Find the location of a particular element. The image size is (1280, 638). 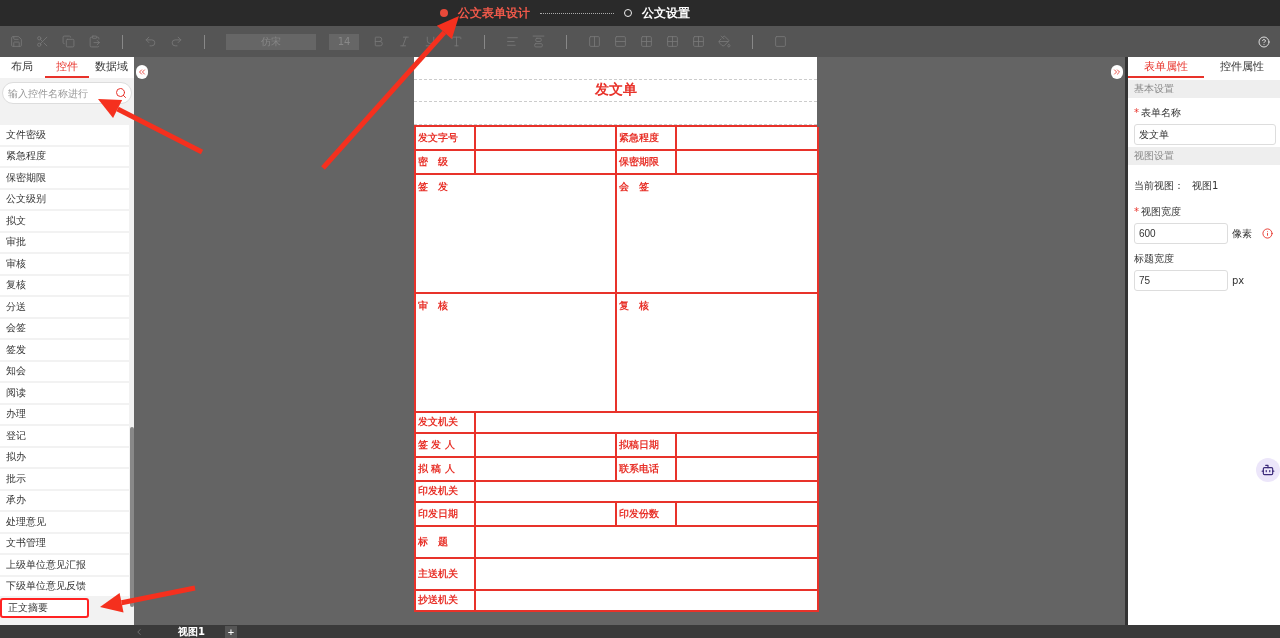

control-item: 承办 is located at coordinates (64, 500).